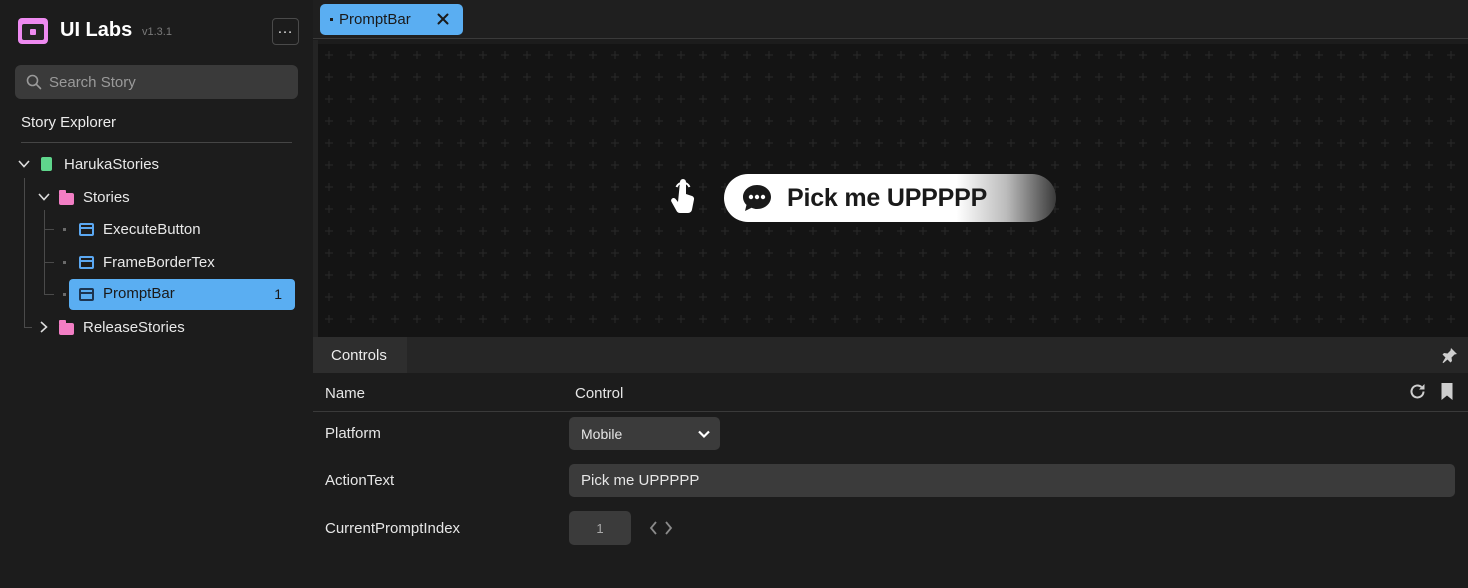  What do you see at coordinates (683, 196) in the screenshot?
I see `tap-hand-icon` at bounding box center [683, 196].